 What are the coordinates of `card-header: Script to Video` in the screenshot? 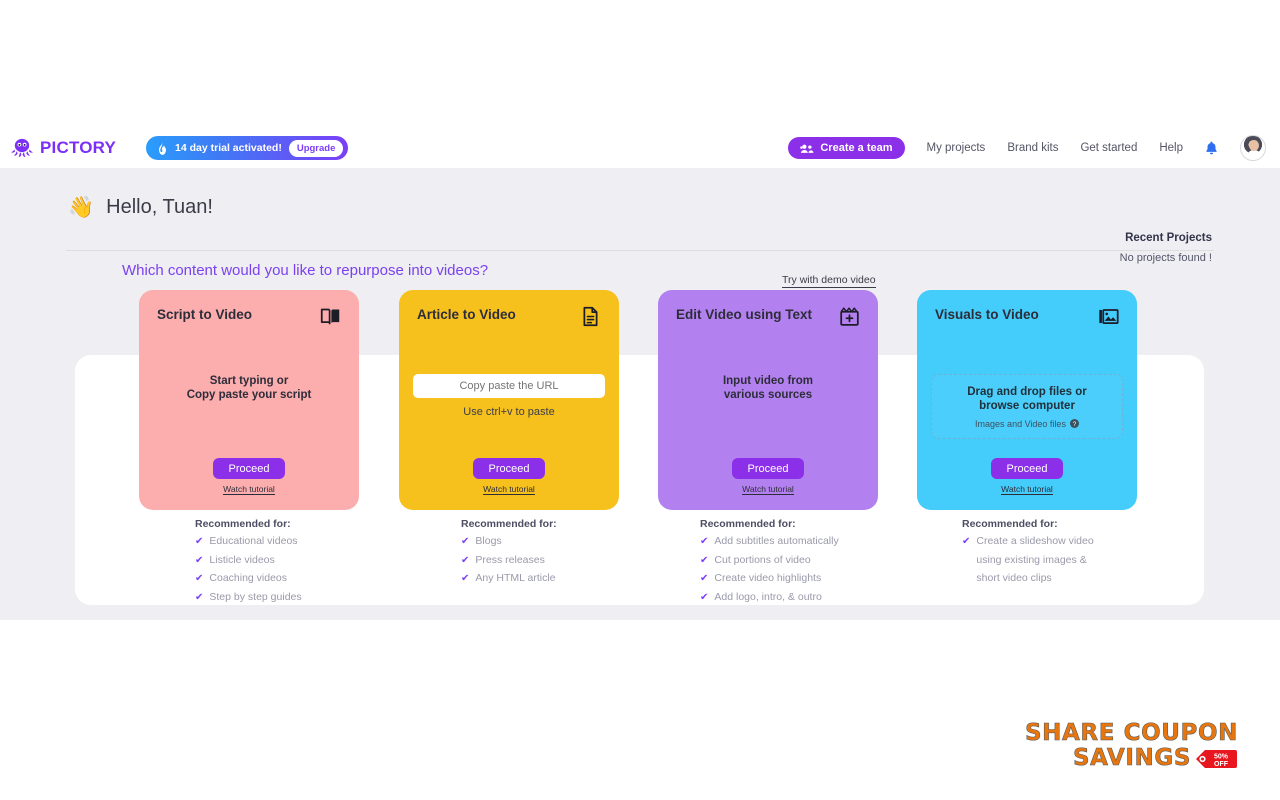 It's located at (249, 316).